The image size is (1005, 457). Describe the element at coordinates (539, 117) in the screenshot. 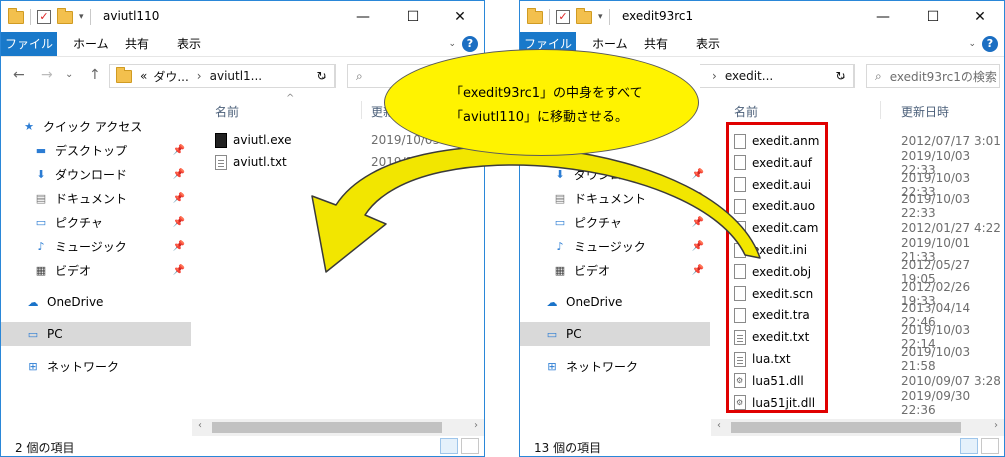

I see `callout-line-2: 「aviutl110」に移動させる。` at that location.